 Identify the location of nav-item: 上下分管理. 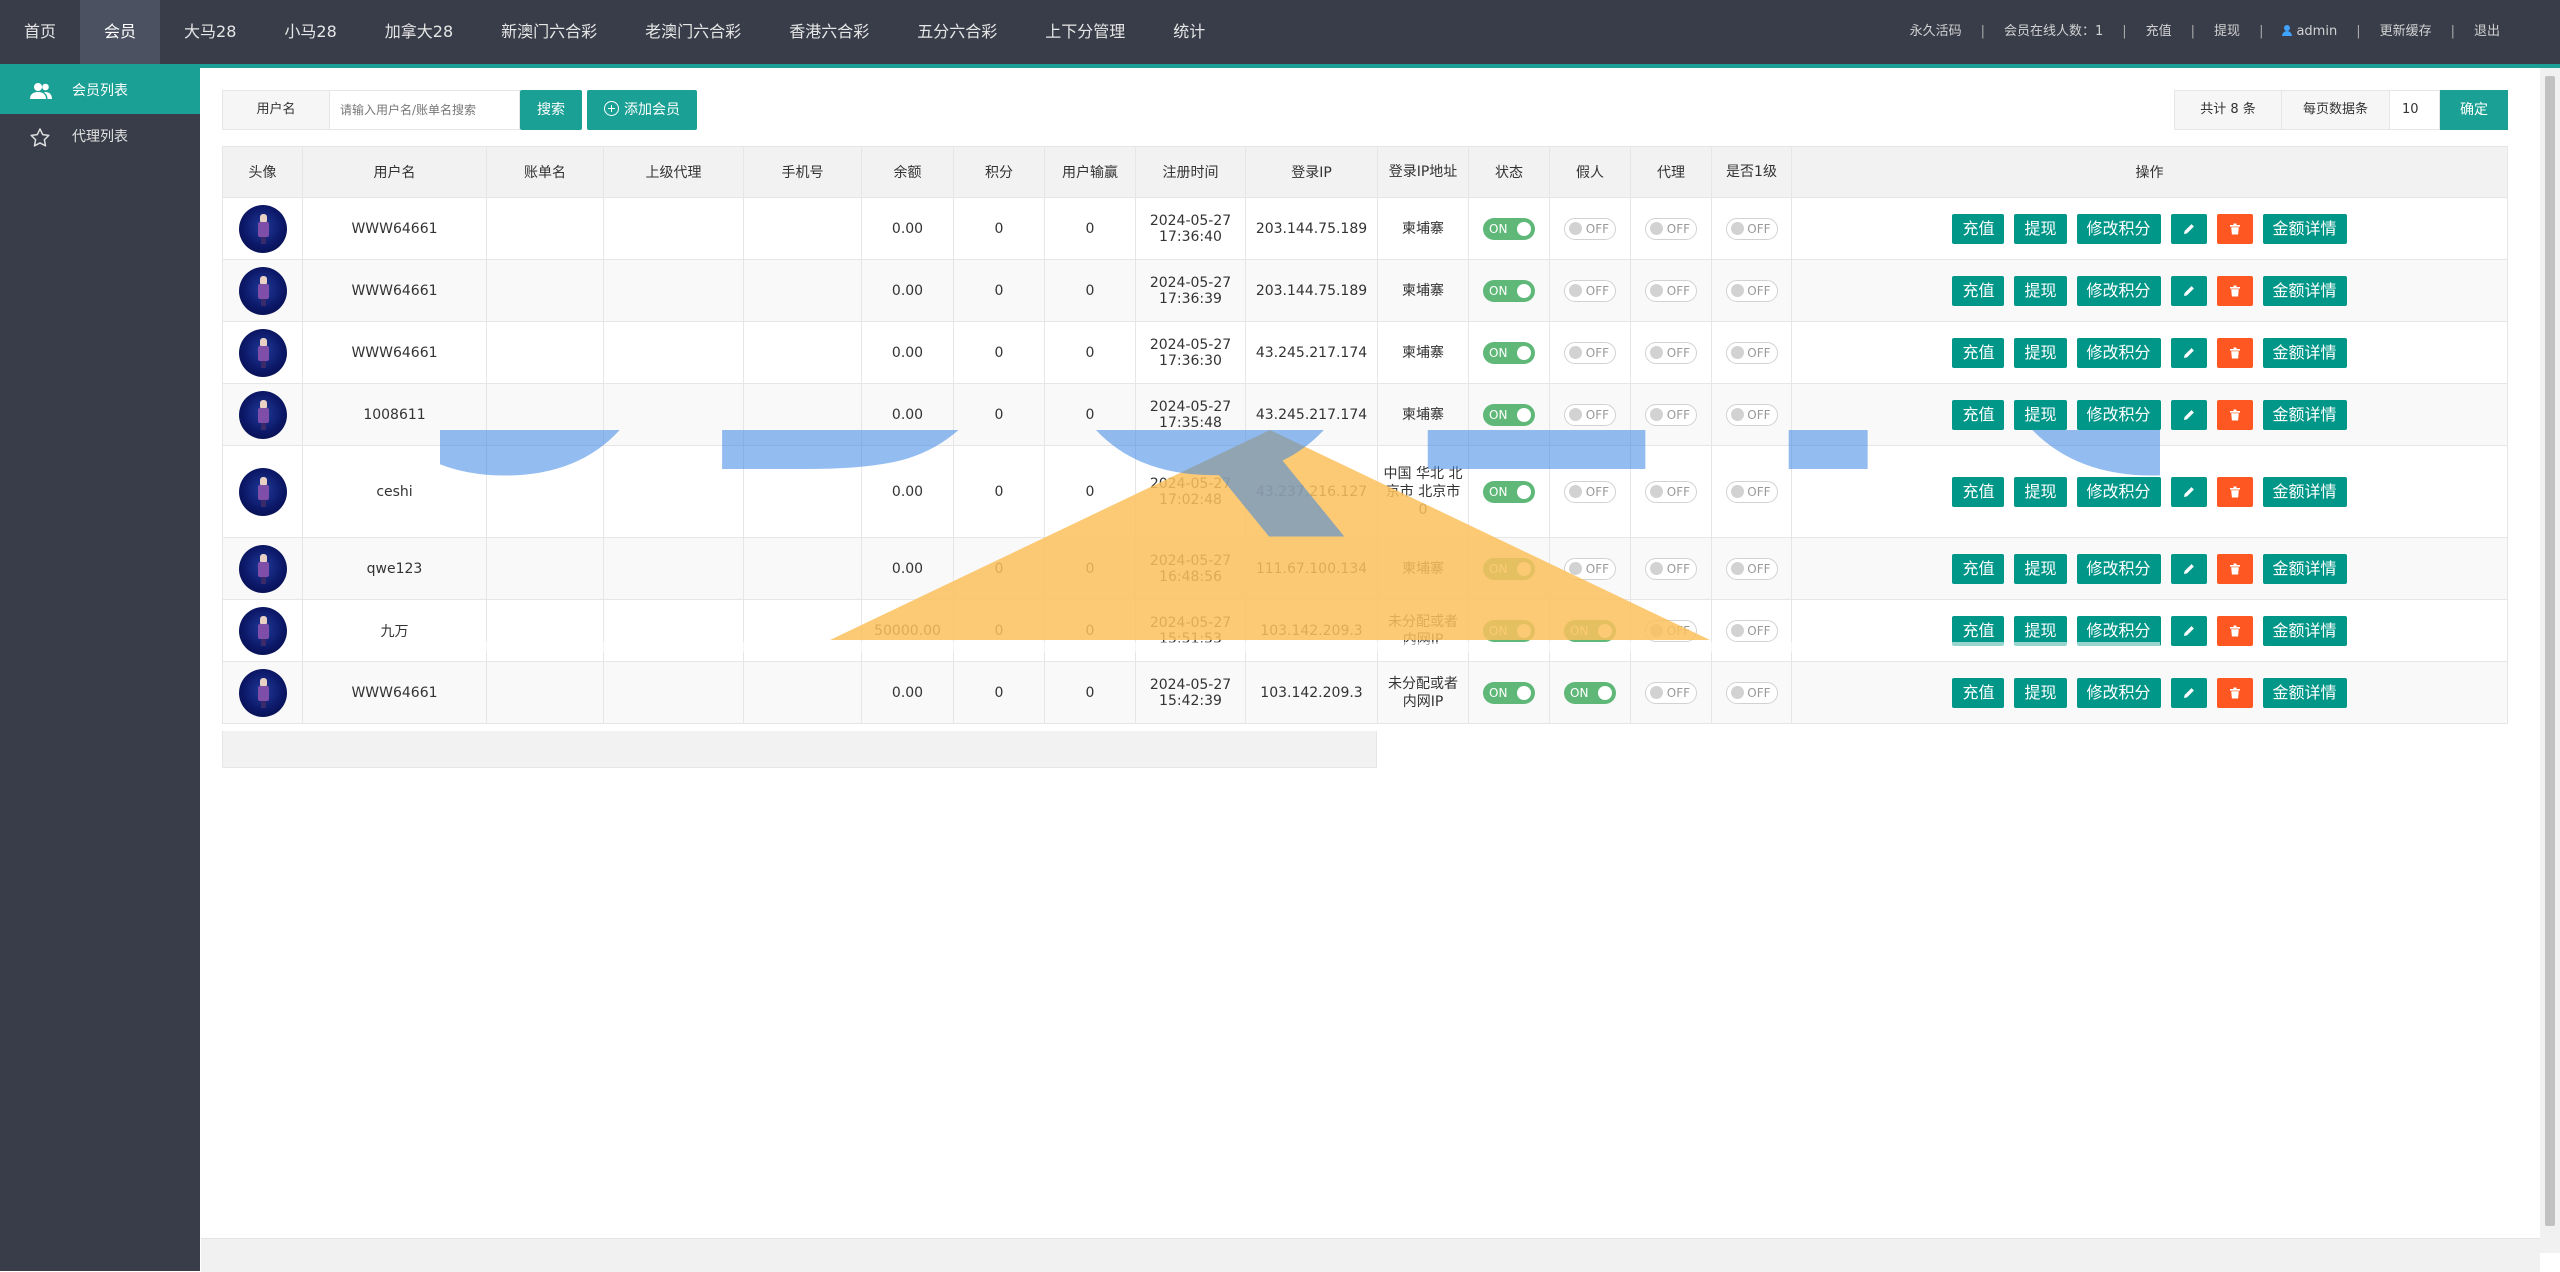
(1085, 32).